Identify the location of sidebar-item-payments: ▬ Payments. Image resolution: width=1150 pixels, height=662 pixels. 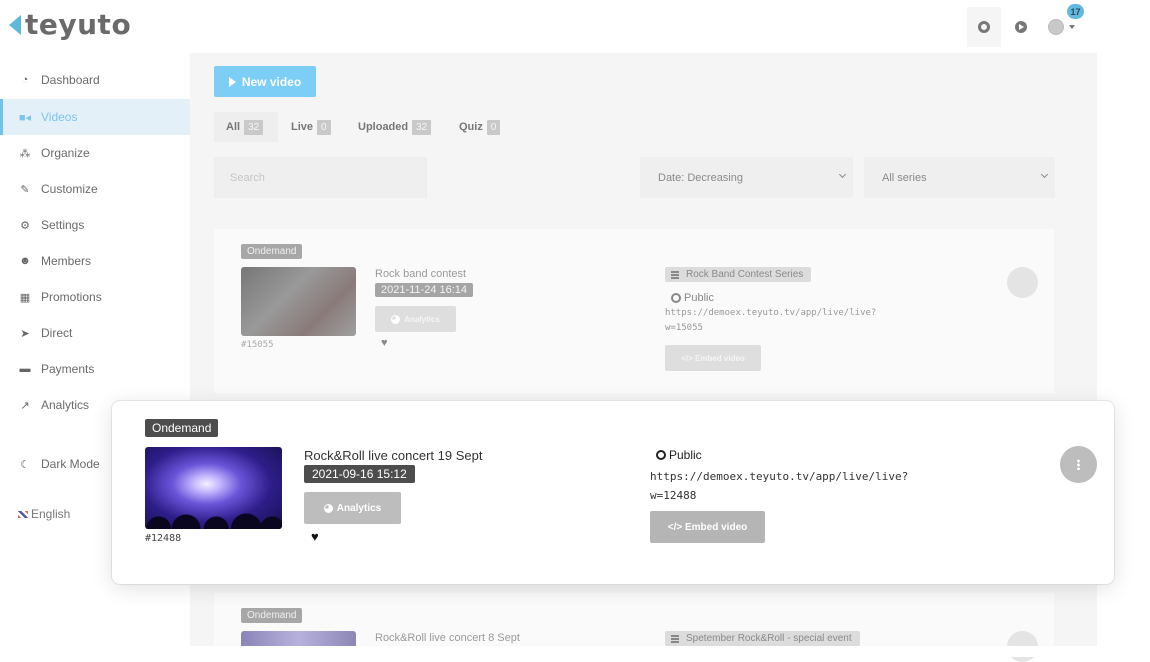
(95, 369).